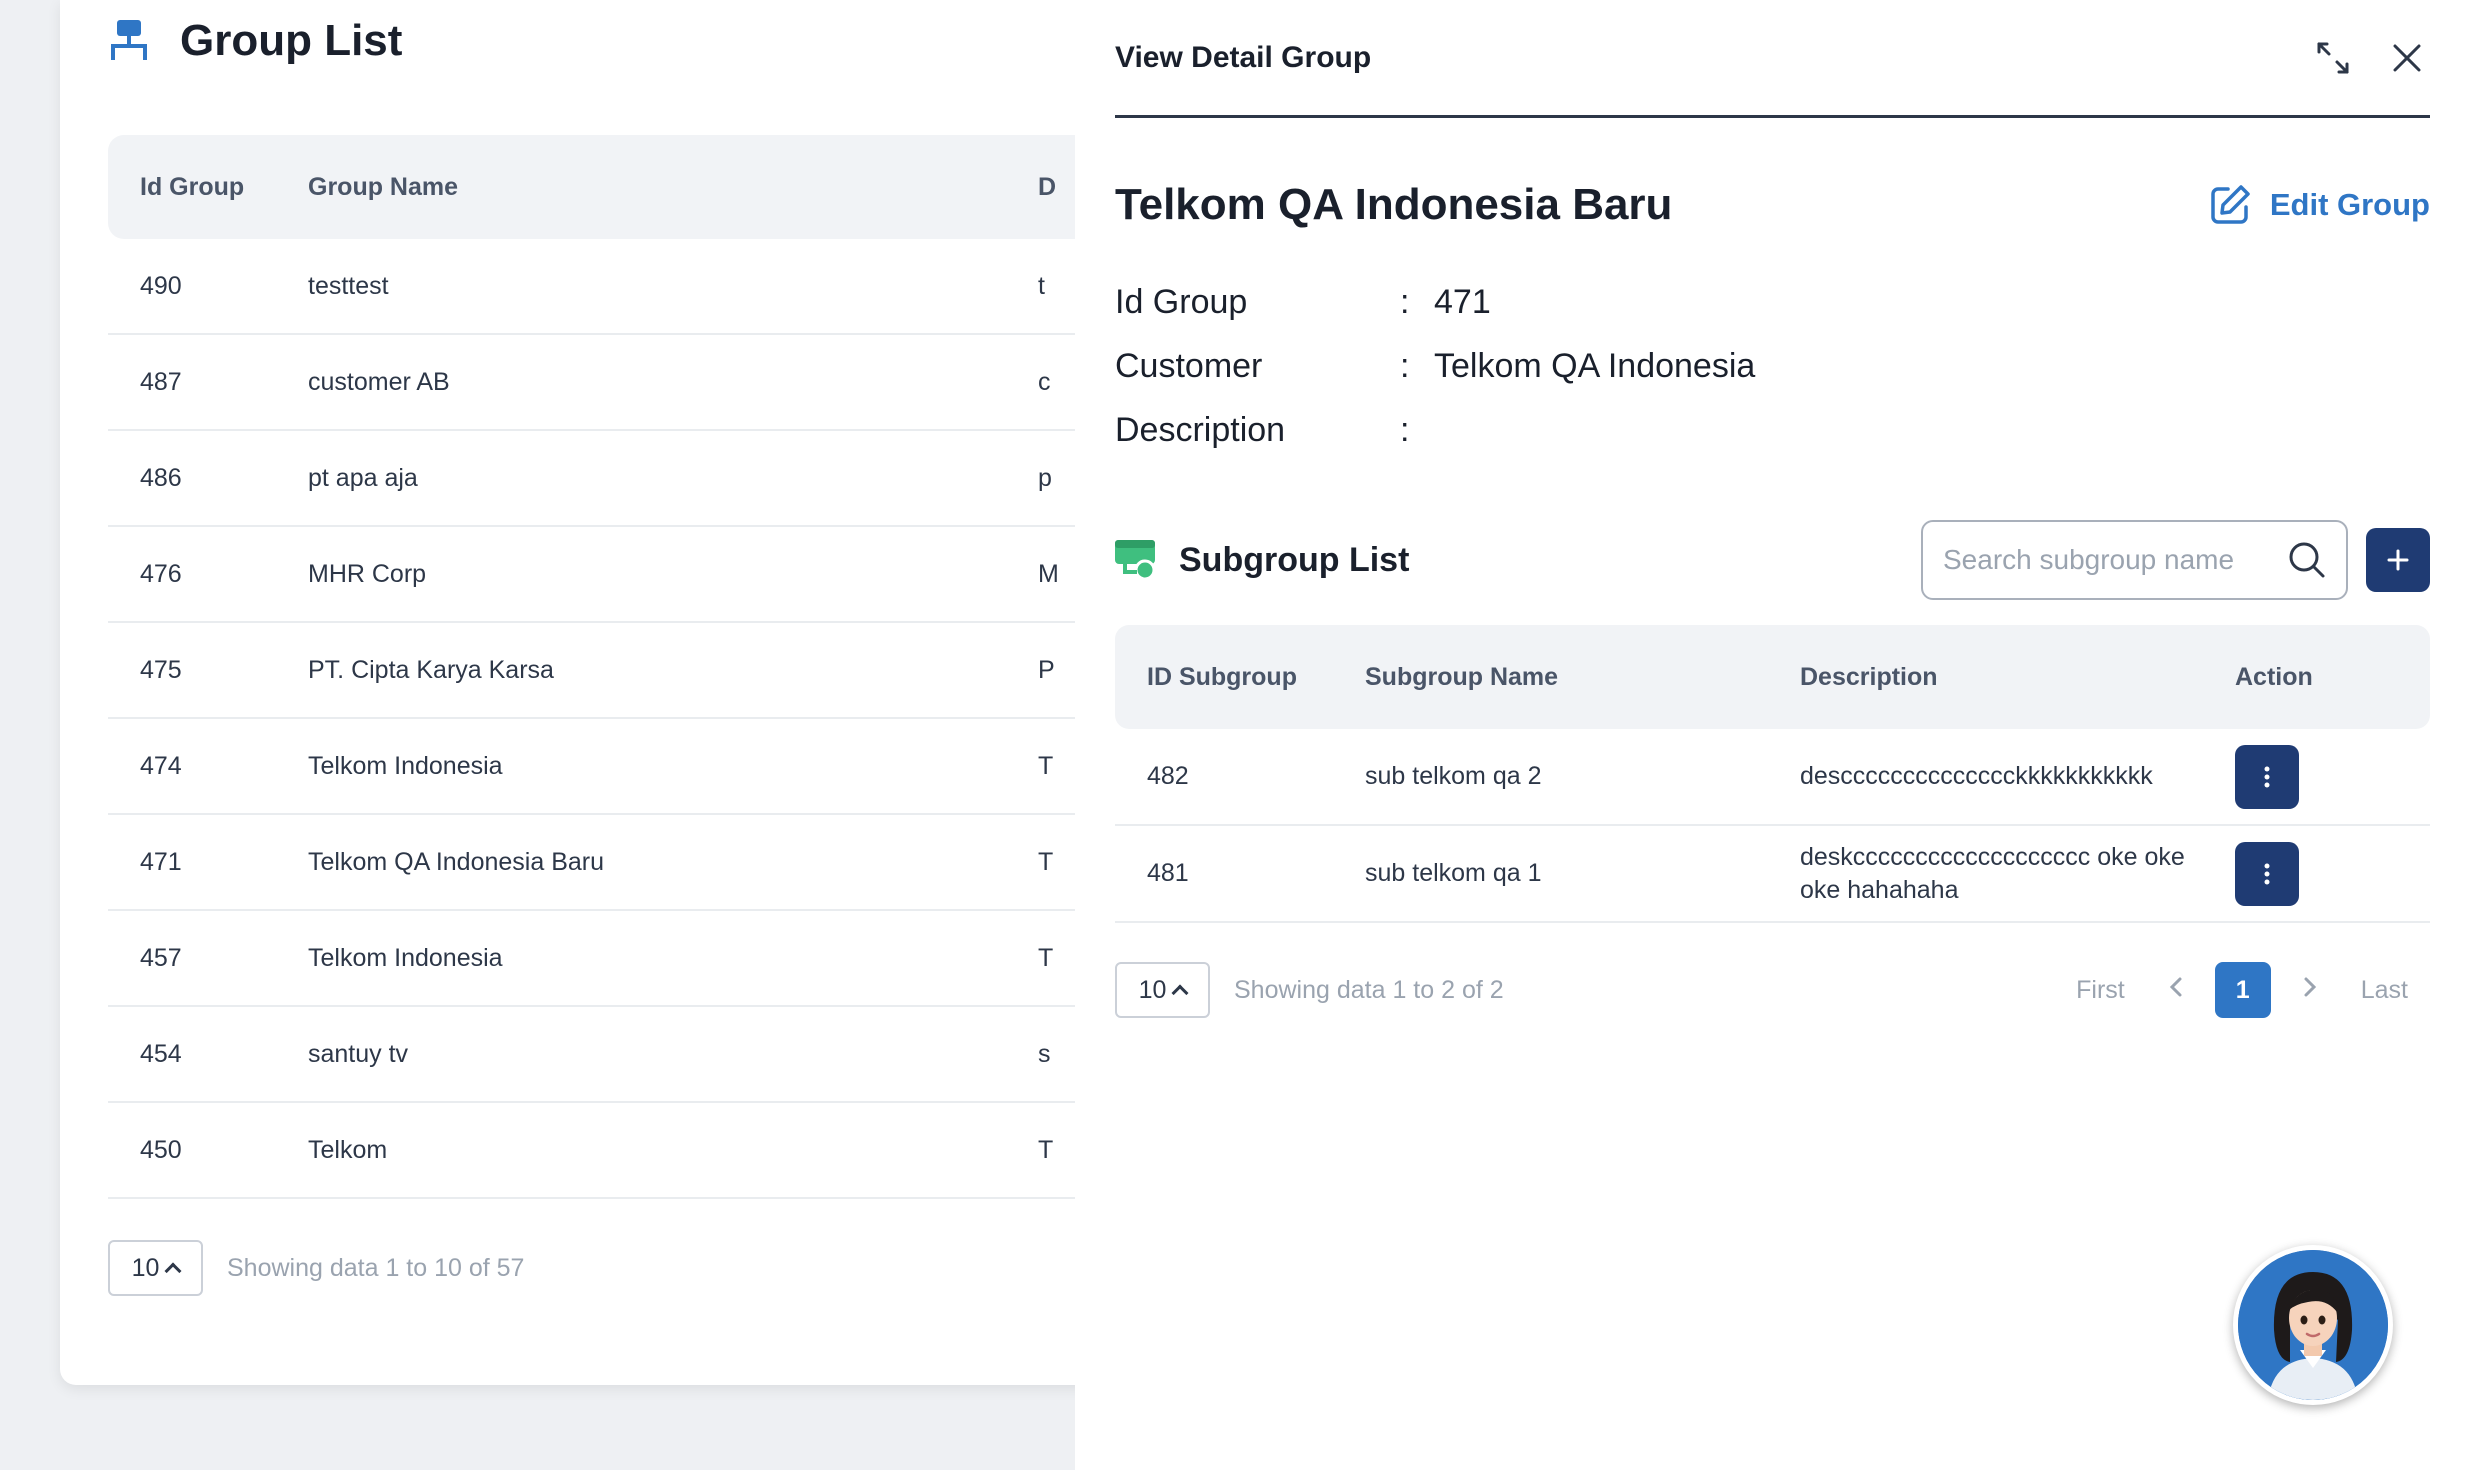 This screenshot has height=1470, width=2472. Describe the element at coordinates (1595, 365) in the screenshot. I see `info-value: Telkom QA Indonesia` at that location.